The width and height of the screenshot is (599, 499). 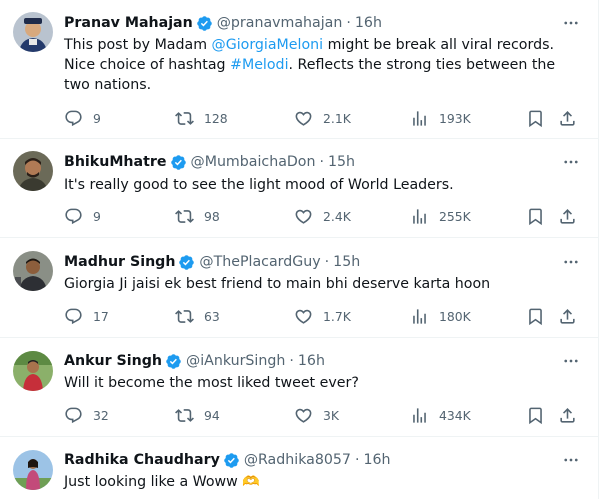 What do you see at coordinates (455, 118) in the screenshot?
I see `views-count: 193K` at bounding box center [455, 118].